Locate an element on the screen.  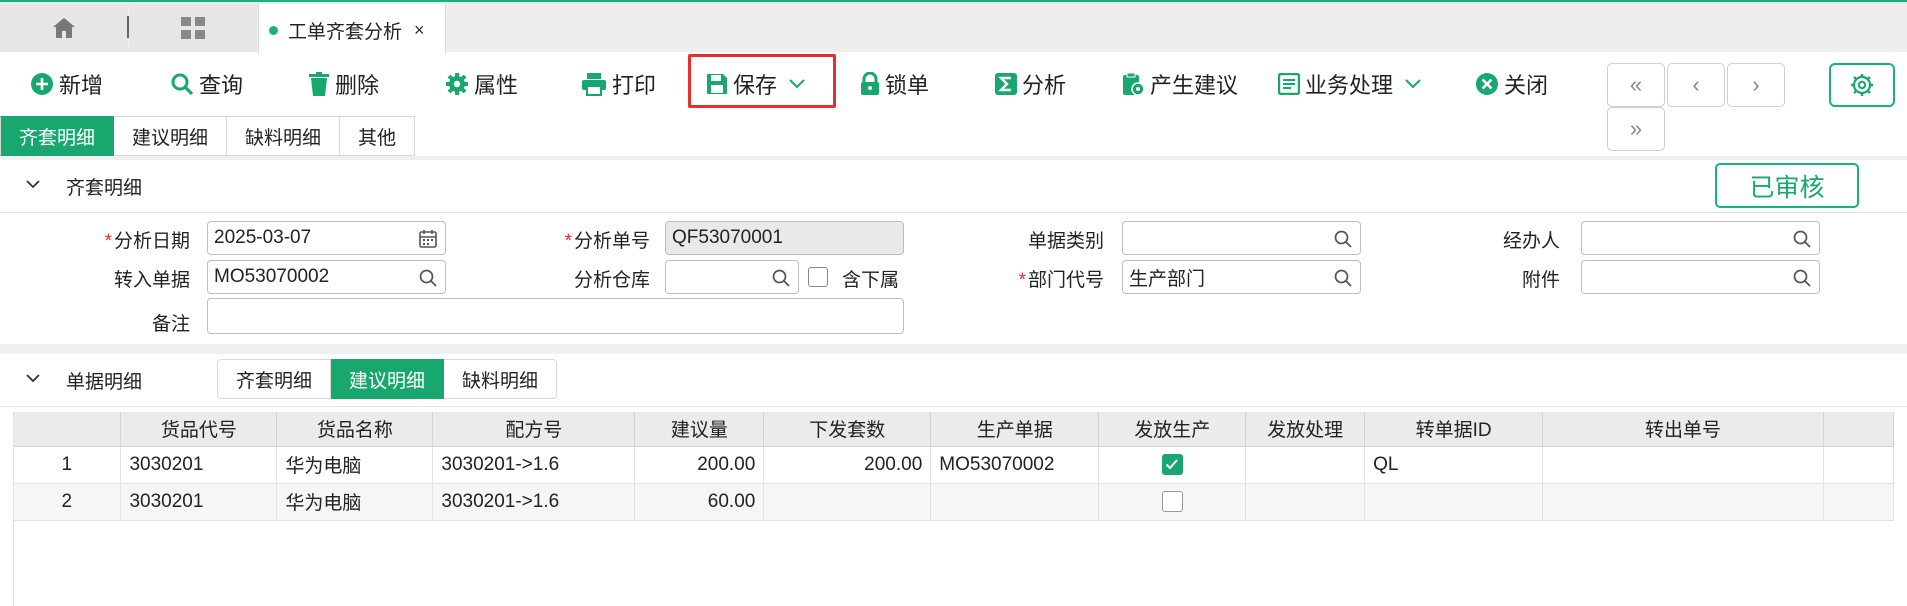
analysis-date-field: 2025-03-07 is located at coordinates (326, 238).